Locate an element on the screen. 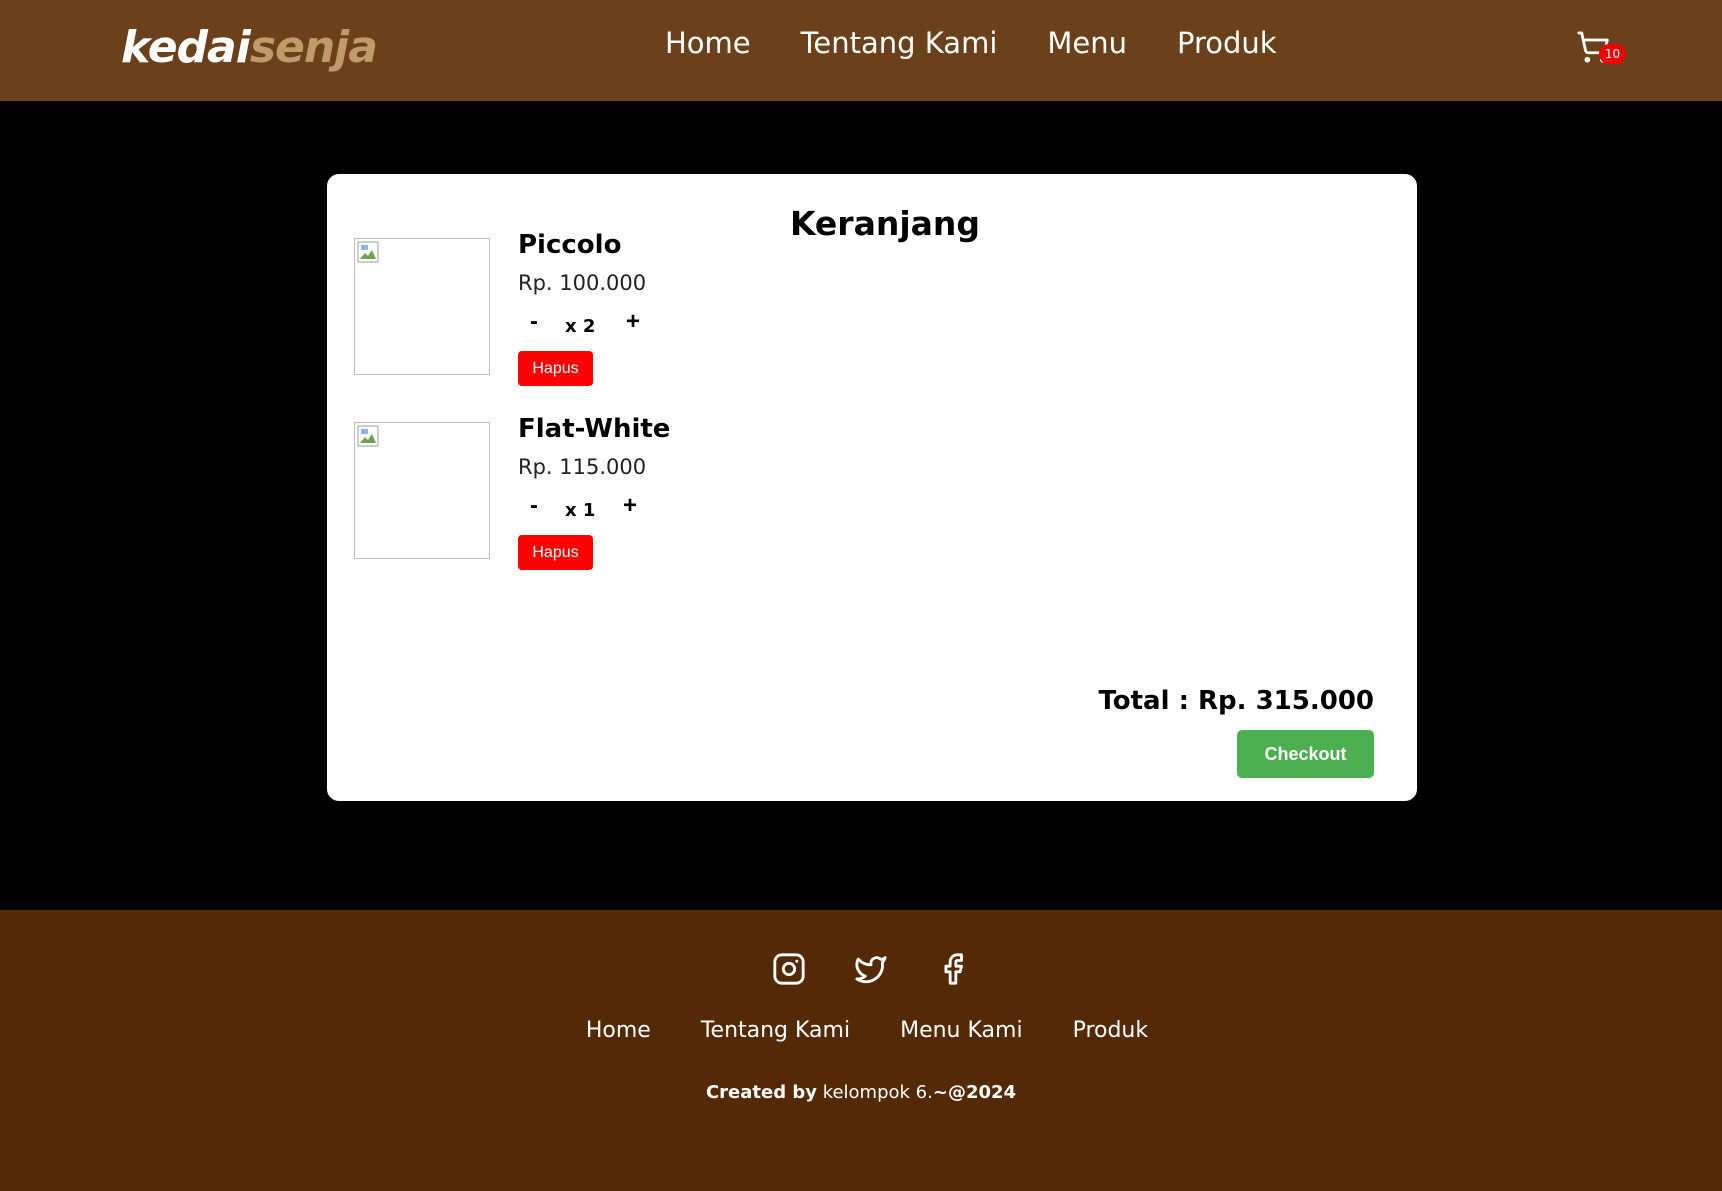 Image resolution: width=1722 pixels, height=1191 pixels. checkout-button: Checkout is located at coordinates (1305, 754).